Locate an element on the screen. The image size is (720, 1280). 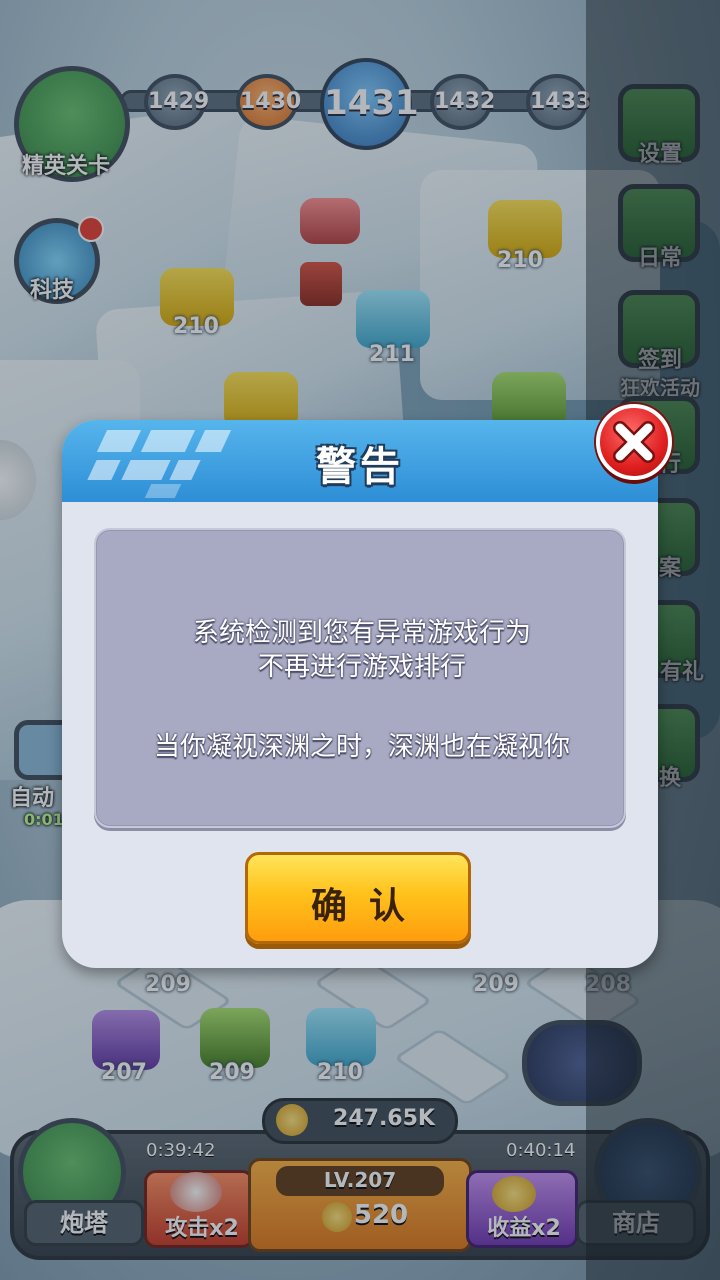
close-x-icon is located at coordinates (634, 442).